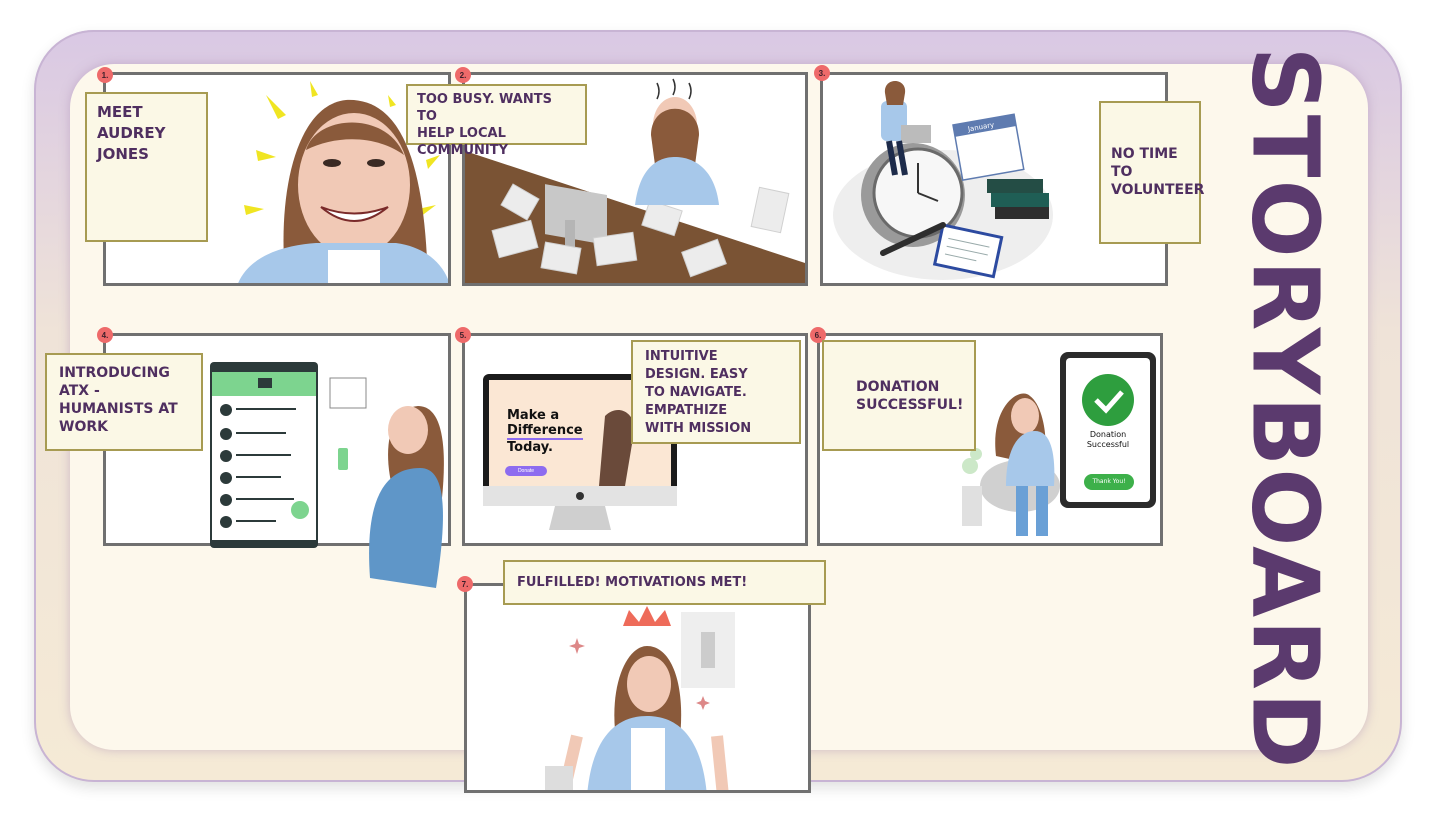 This screenshot has height=813, width=1436. Describe the element at coordinates (640, 698) in the screenshot. I see `fulfilled-celebration-illustration` at that location.